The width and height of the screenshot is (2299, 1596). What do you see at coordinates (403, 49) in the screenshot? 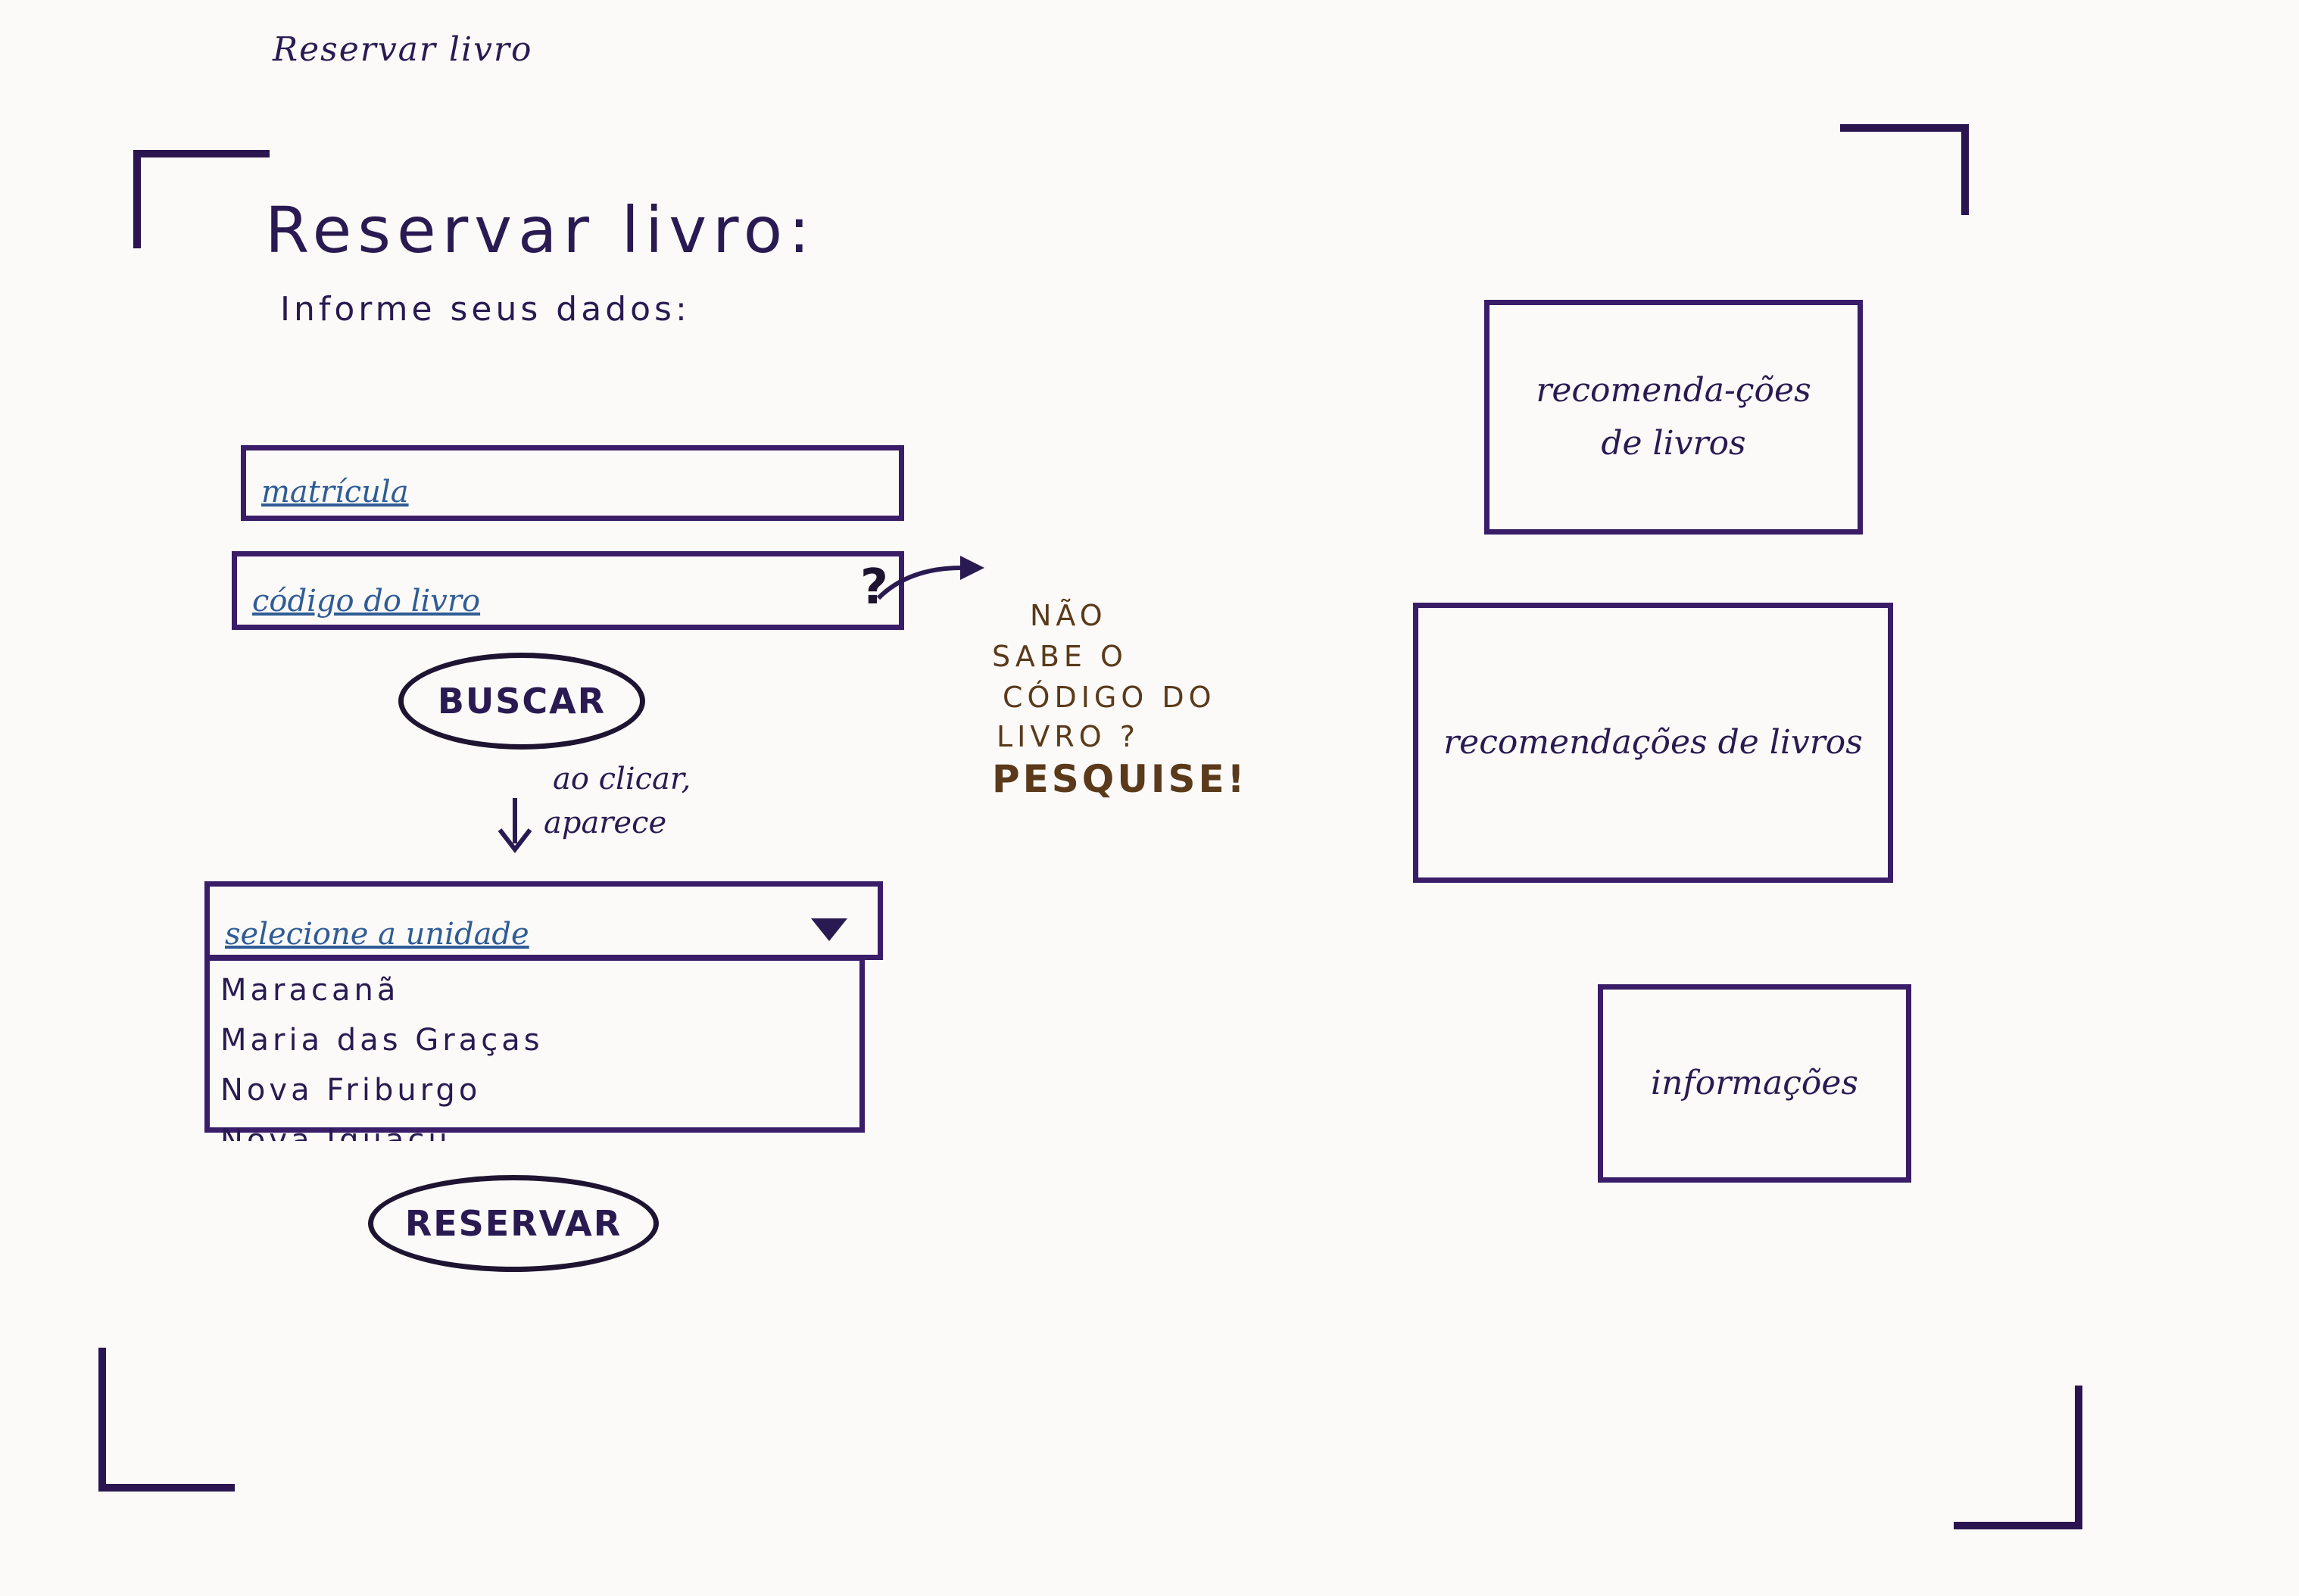
I see `sketch-caption: Reservar livro` at bounding box center [403, 49].